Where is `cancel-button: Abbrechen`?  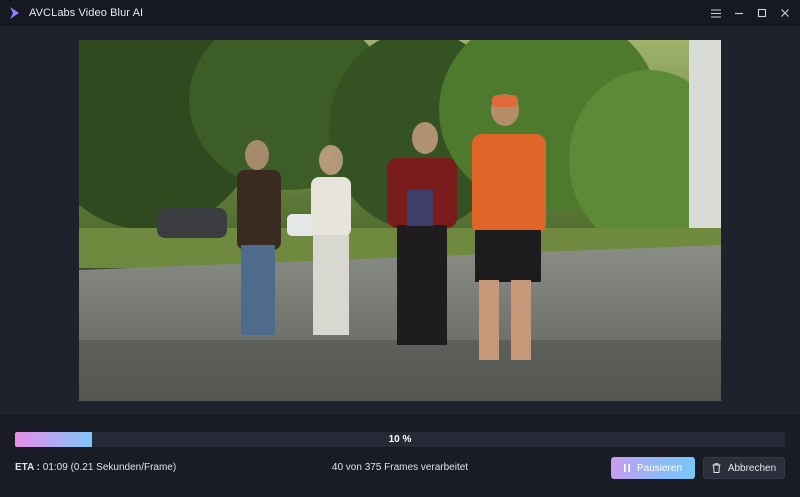 cancel-button: Abbrechen is located at coordinates (744, 468).